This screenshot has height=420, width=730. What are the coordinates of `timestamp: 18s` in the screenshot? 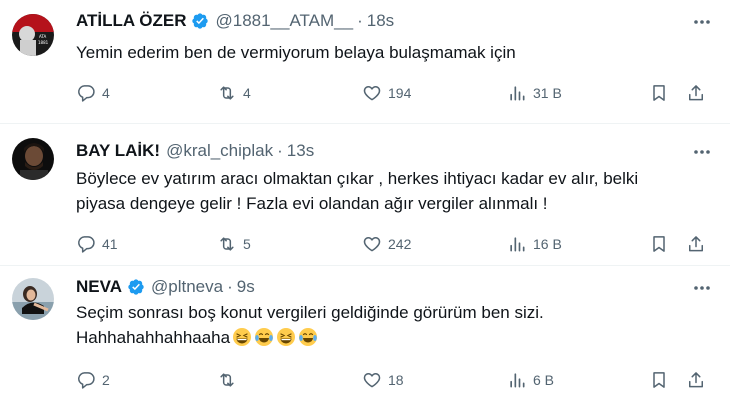 It's located at (380, 21).